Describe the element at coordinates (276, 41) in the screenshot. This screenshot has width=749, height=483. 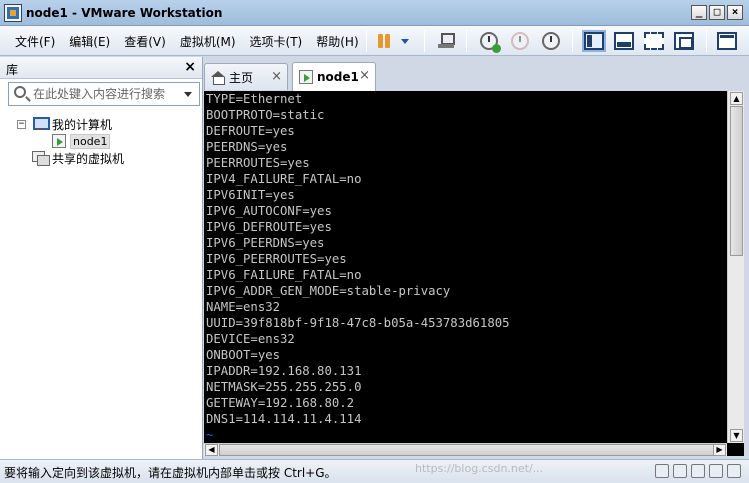
I see `menu-tabs: 选项卡(T)` at that location.